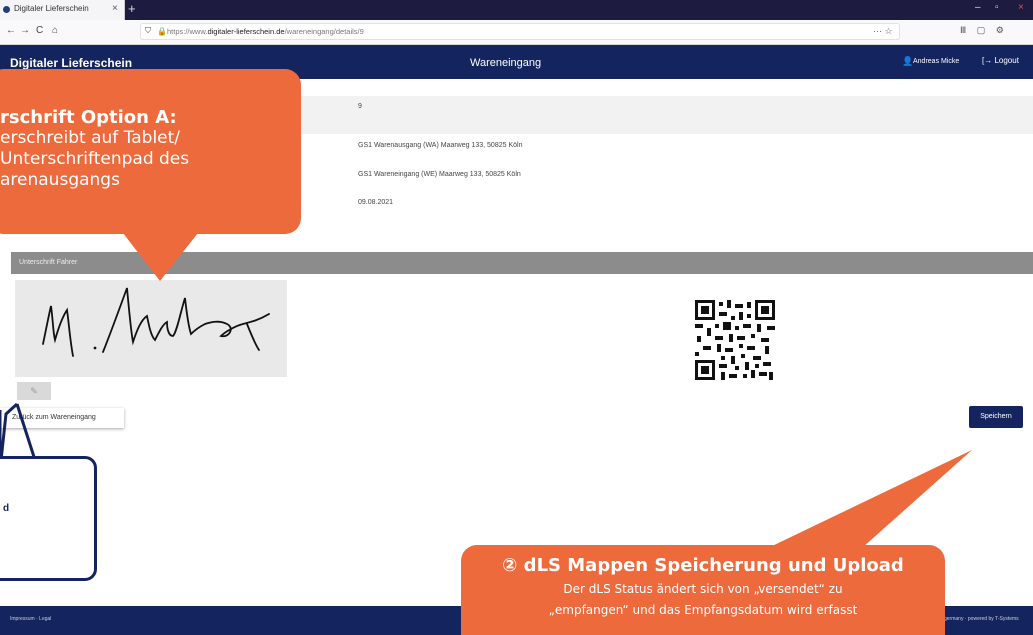 Image resolution: width=1033 pixels, height=635 pixels. What do you see at coordinates (48, 518) in the screenshot?
I see `left-outline-callout: d` at bounding box center [48, 518].